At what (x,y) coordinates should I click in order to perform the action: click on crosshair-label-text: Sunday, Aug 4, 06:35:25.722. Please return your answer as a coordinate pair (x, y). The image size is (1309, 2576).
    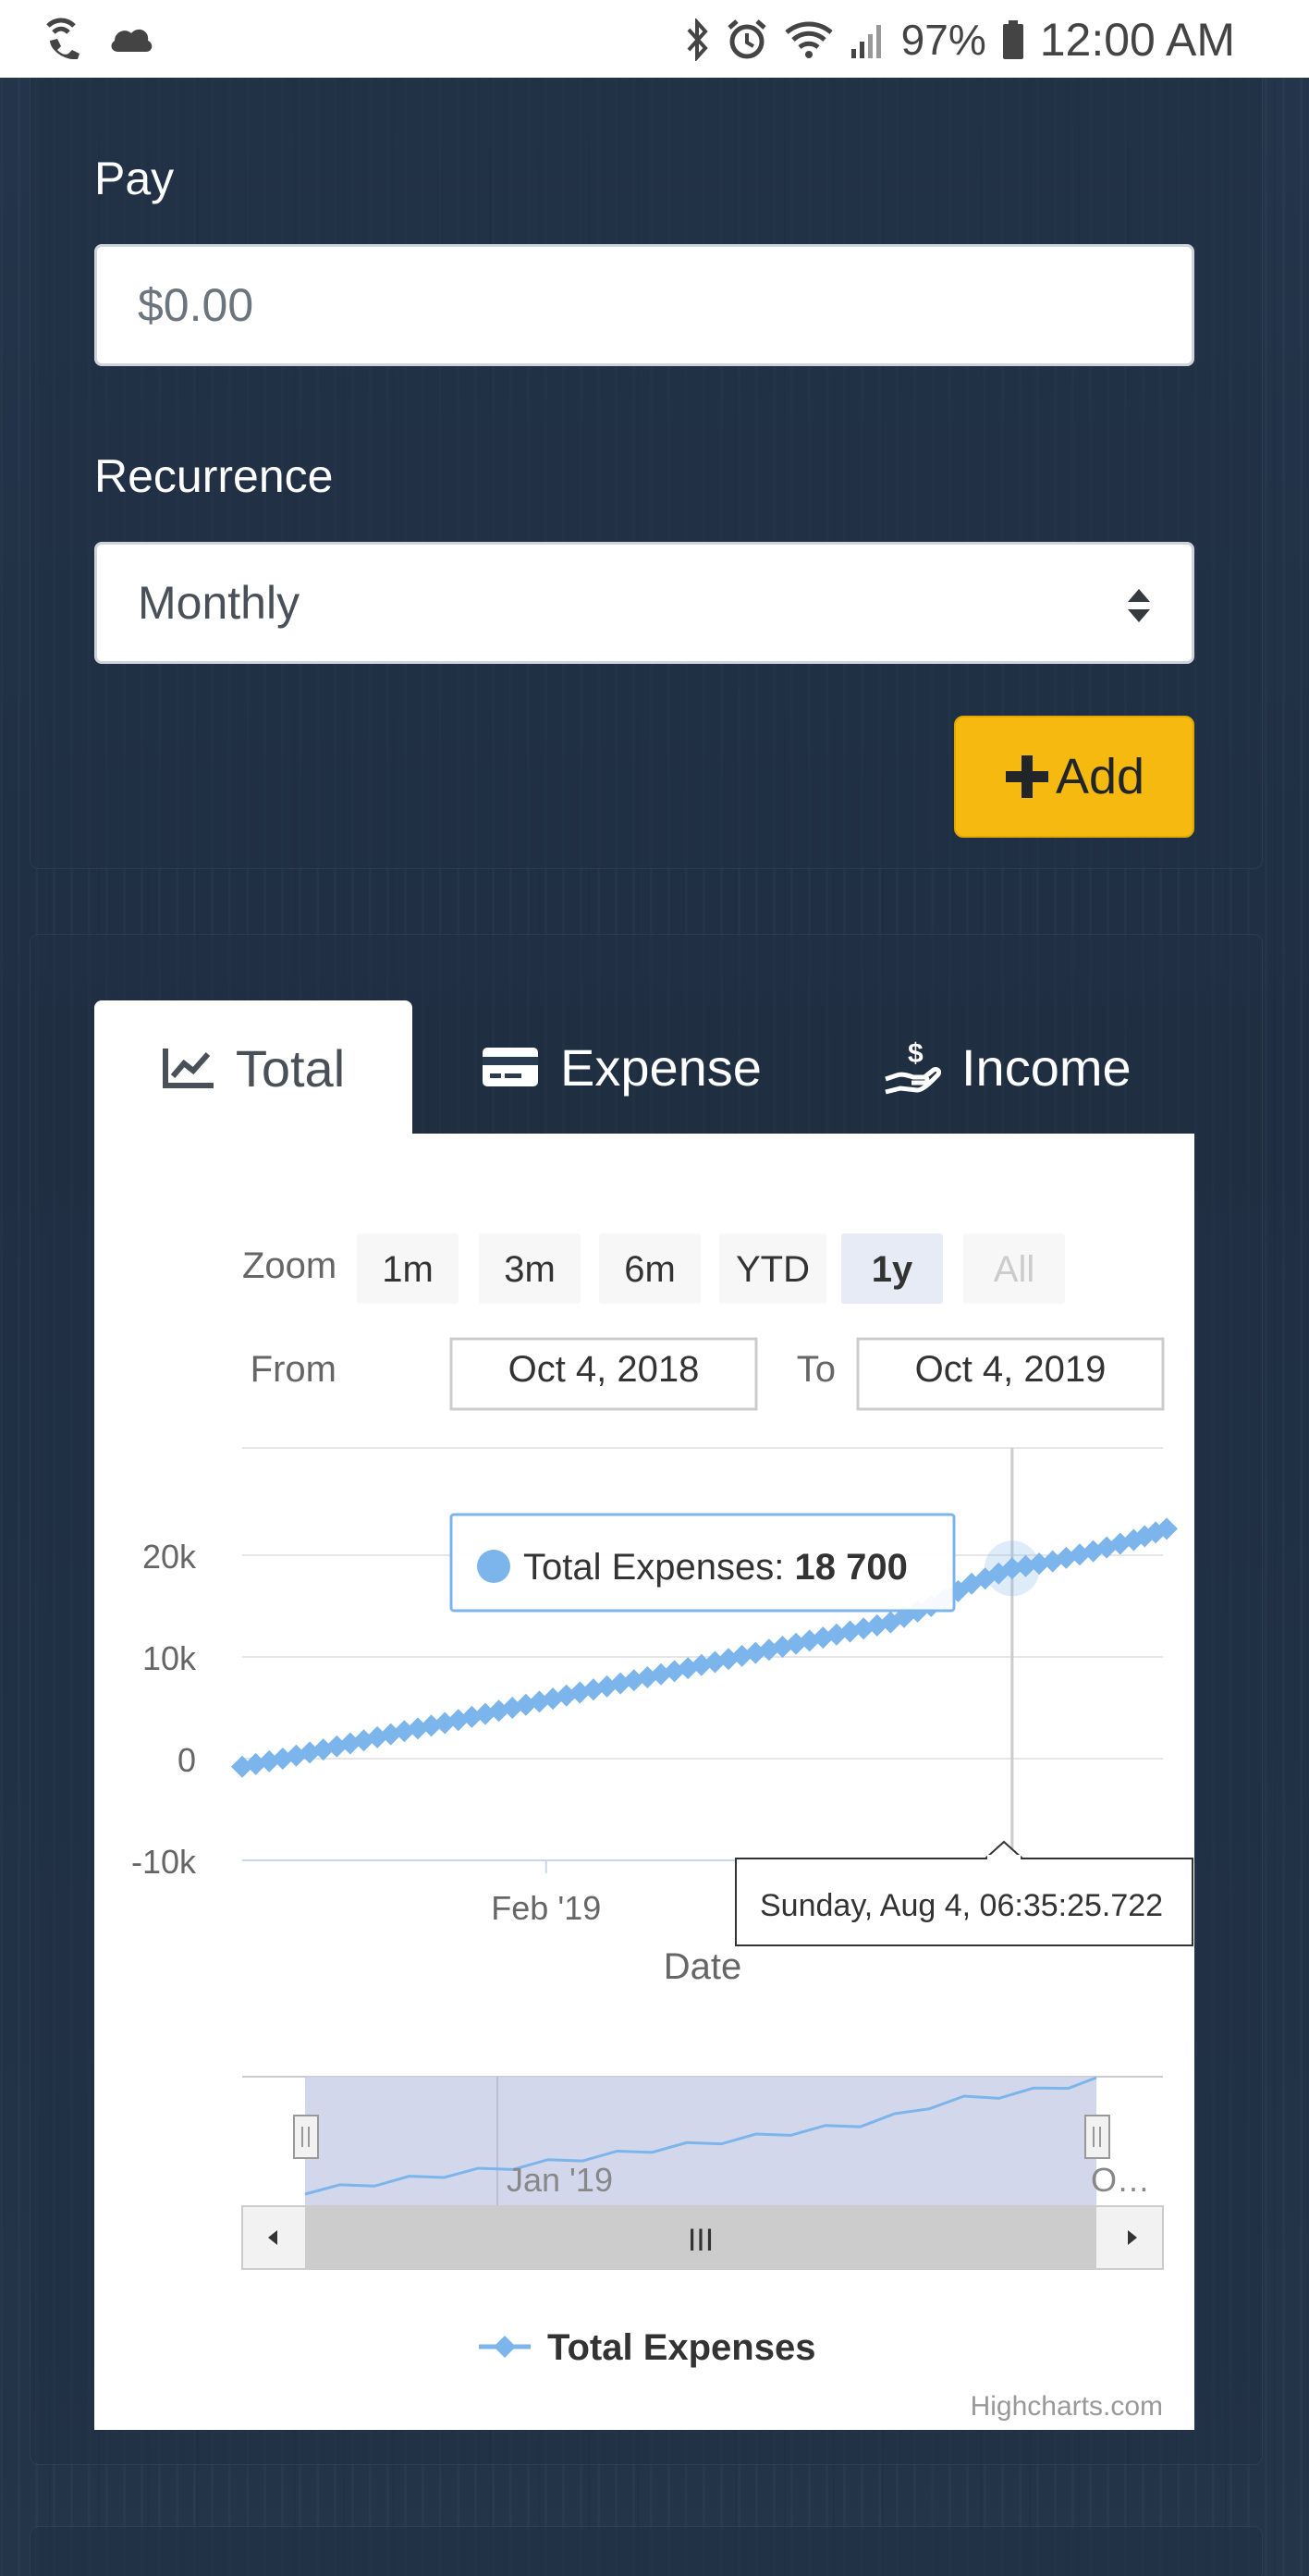
    Looking at the image, I should click on (961, 1905).